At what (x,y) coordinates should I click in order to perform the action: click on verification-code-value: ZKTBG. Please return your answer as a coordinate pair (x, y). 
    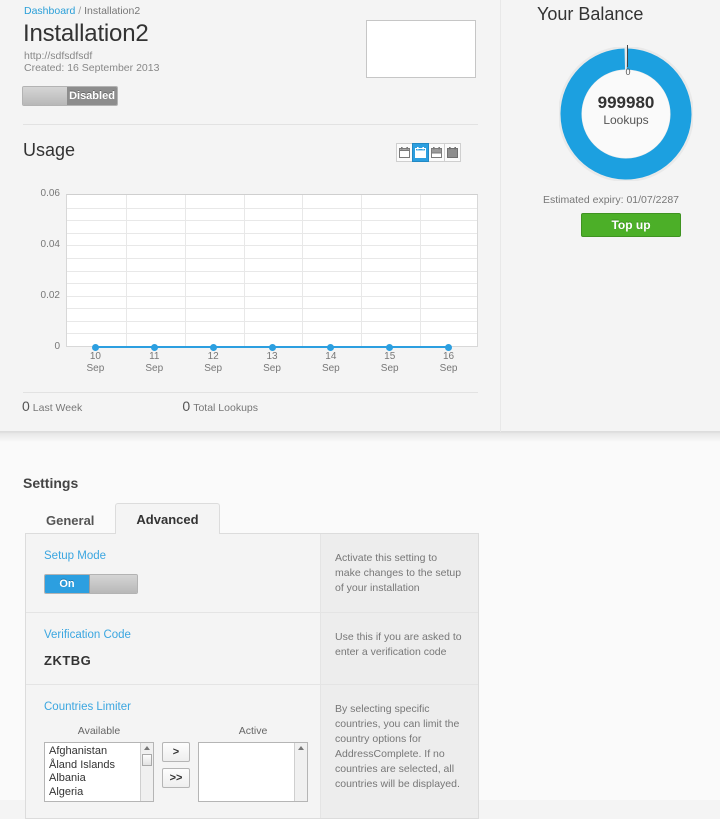
    Looking at the image, I should click on (68, 660).